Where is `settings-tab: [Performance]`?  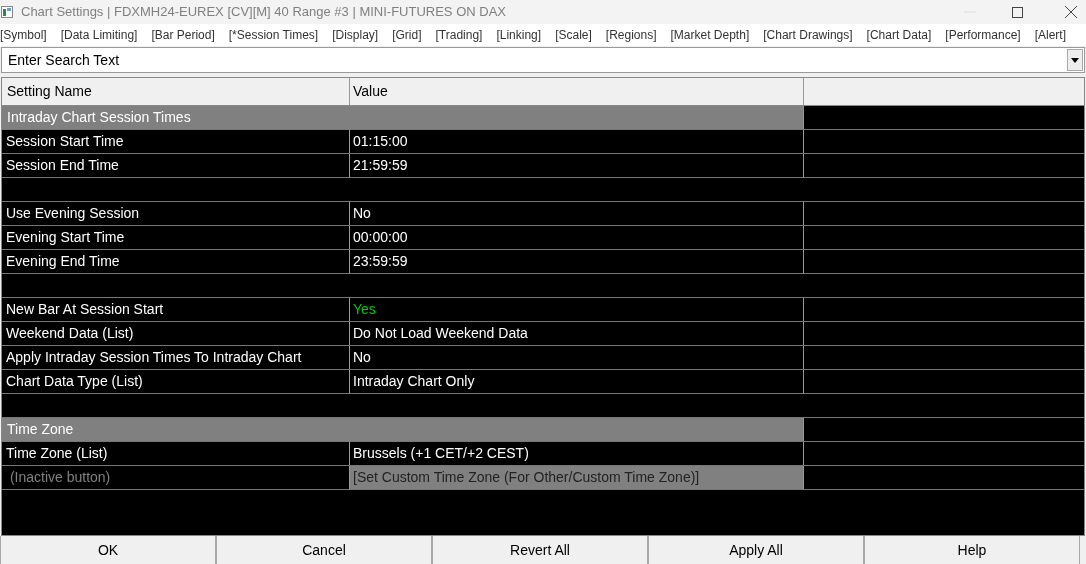
settings-tab: [Performance] is located at coordinates (983, 35).